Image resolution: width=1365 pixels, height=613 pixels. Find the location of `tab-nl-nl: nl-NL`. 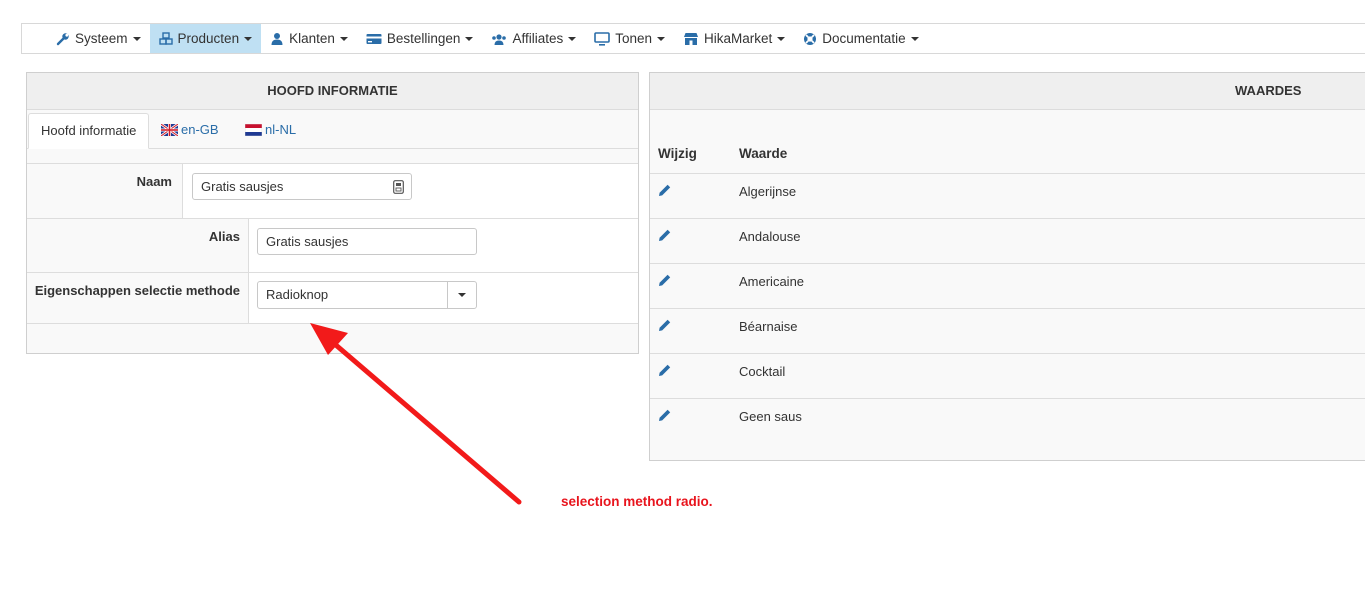

tab-nl-nl: nl-NL is located at coordinates (270, 130).